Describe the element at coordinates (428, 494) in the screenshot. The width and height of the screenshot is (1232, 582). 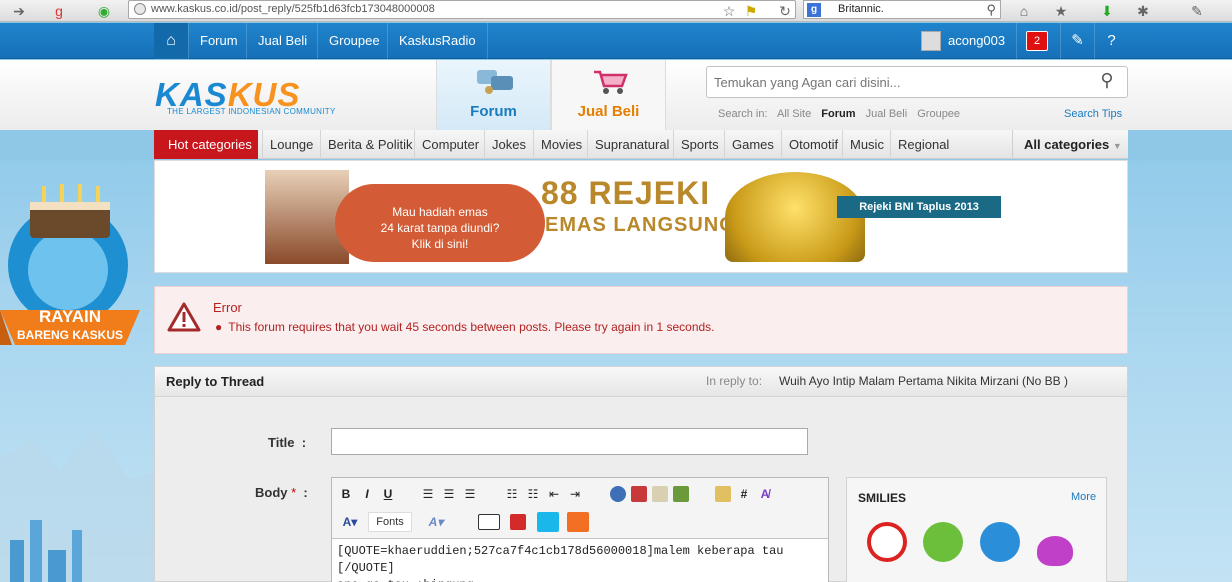
I see `align-left-icon: ☰` at that location.